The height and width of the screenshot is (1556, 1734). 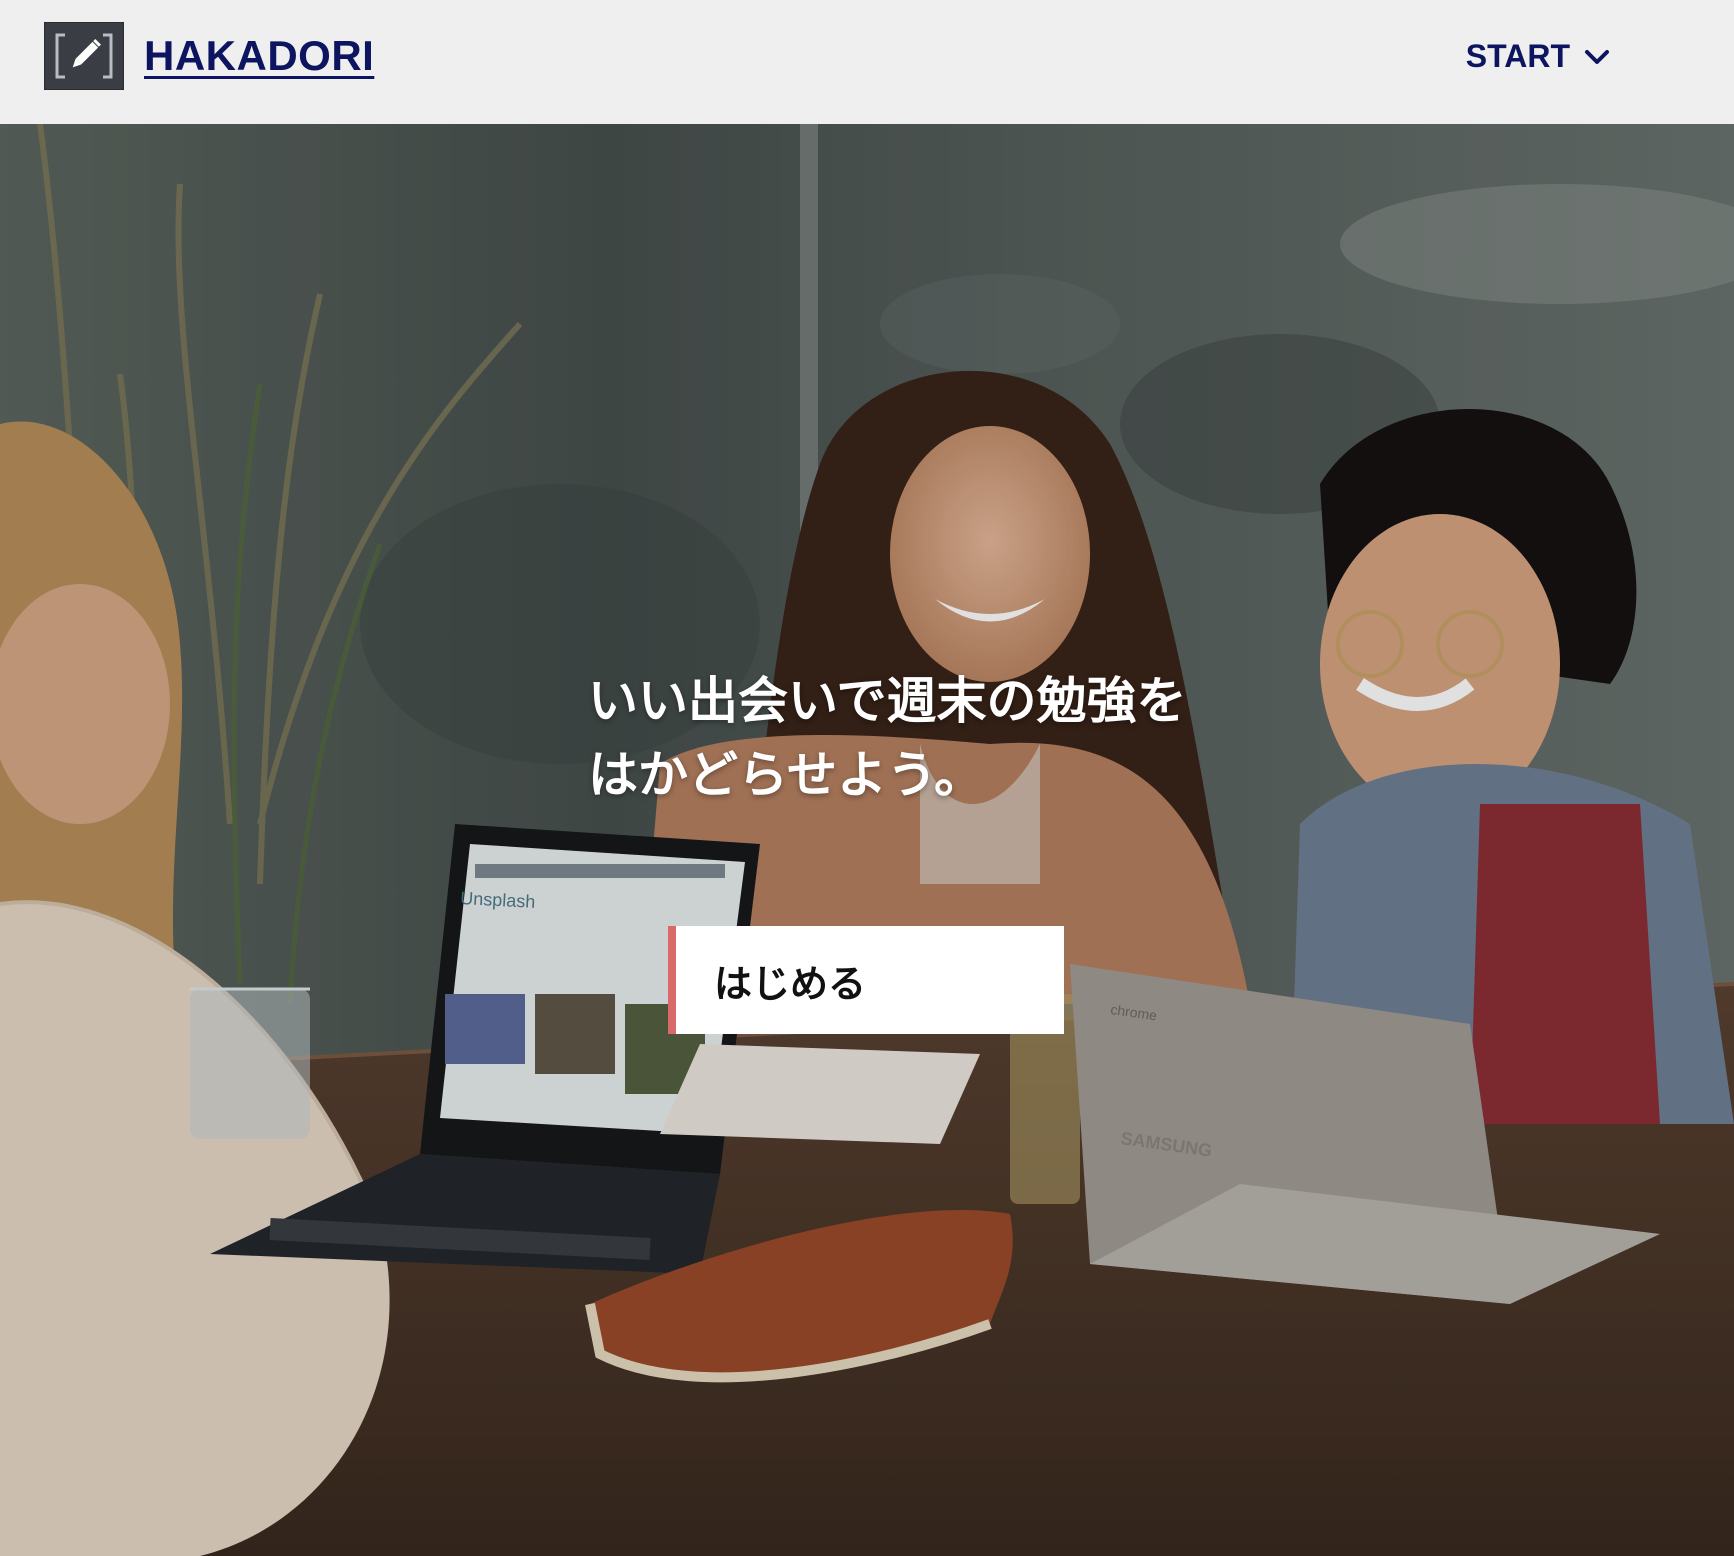 What do you see at coordinates (1597, 56) in the screenshot?
I see `chevron-down-icon` at bounding box center [1597, 56].